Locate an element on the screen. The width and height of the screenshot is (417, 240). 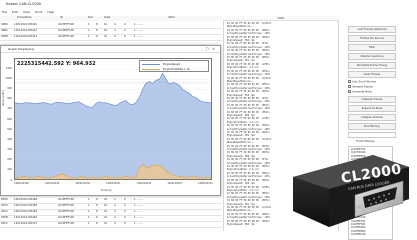
cell-timestamp: 14012022105440 is located at coordinates (26, 24).